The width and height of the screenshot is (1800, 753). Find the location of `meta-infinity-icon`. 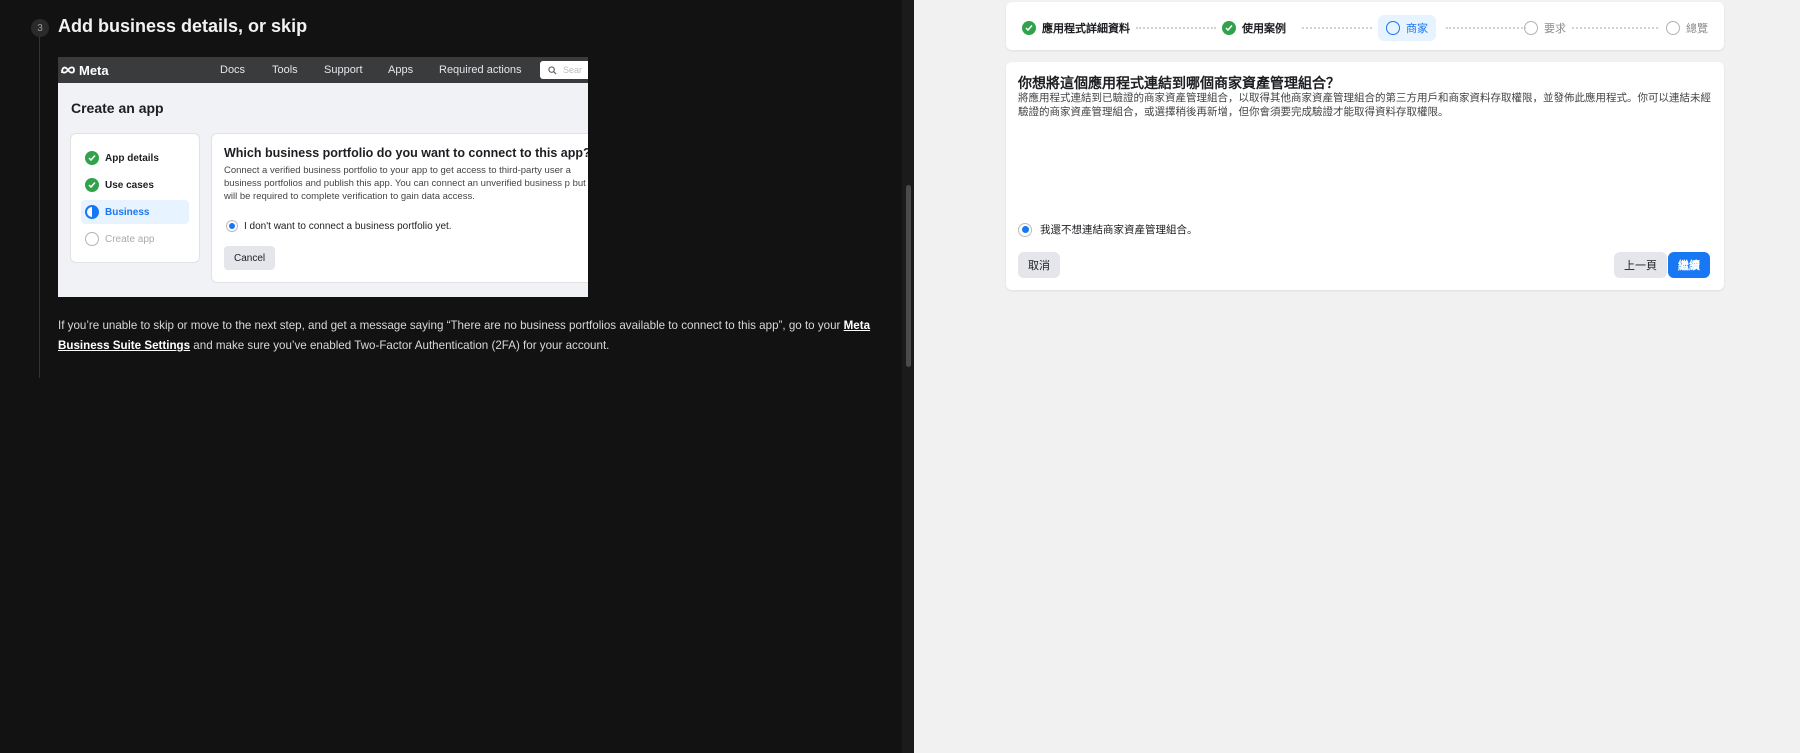

meta-infinity-icon is located at coordinates (68, 70).